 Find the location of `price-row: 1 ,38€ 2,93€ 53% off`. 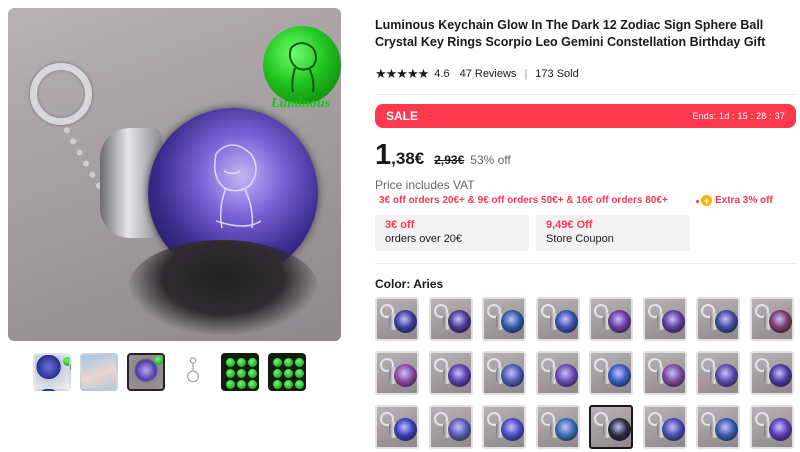

price-row: 1 ,38€ 2,93€ 53% off is located at coordinates (443, 155).